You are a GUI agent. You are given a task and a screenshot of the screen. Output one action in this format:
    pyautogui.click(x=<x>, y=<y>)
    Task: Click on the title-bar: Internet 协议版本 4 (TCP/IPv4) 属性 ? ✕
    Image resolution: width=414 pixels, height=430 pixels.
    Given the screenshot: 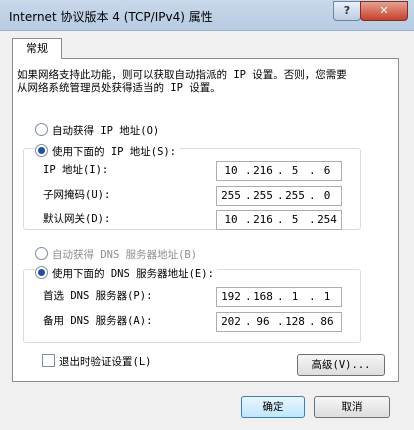 What is the action you would take?
    pyautogui.click(x=207, y=15)
    